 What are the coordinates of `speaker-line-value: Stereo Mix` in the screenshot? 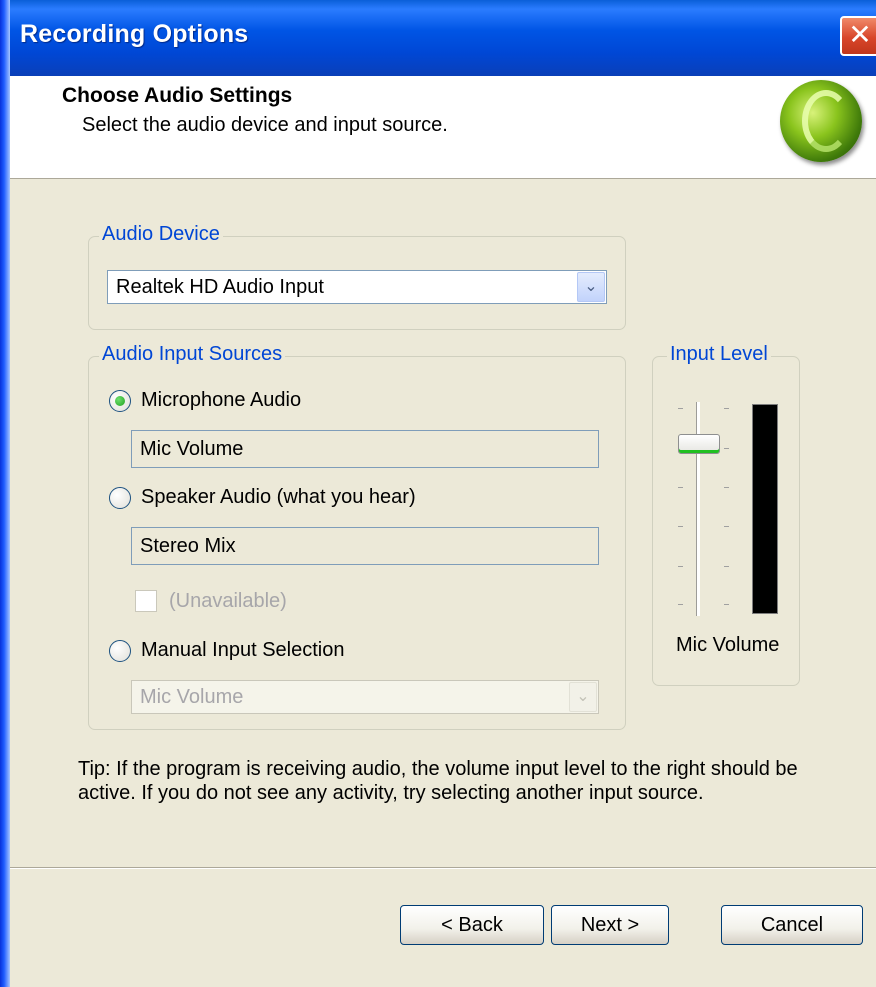 It's located at (188, 546).